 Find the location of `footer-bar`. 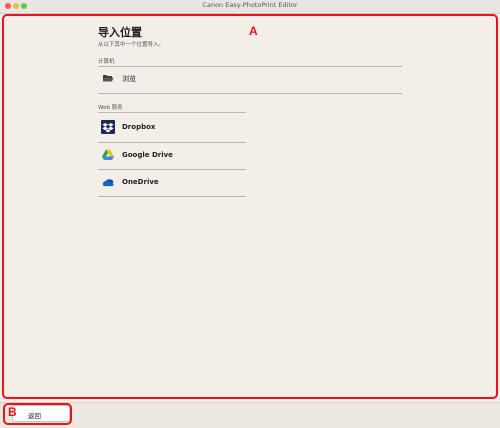

footer-bar is located at coordinates (250, 415).